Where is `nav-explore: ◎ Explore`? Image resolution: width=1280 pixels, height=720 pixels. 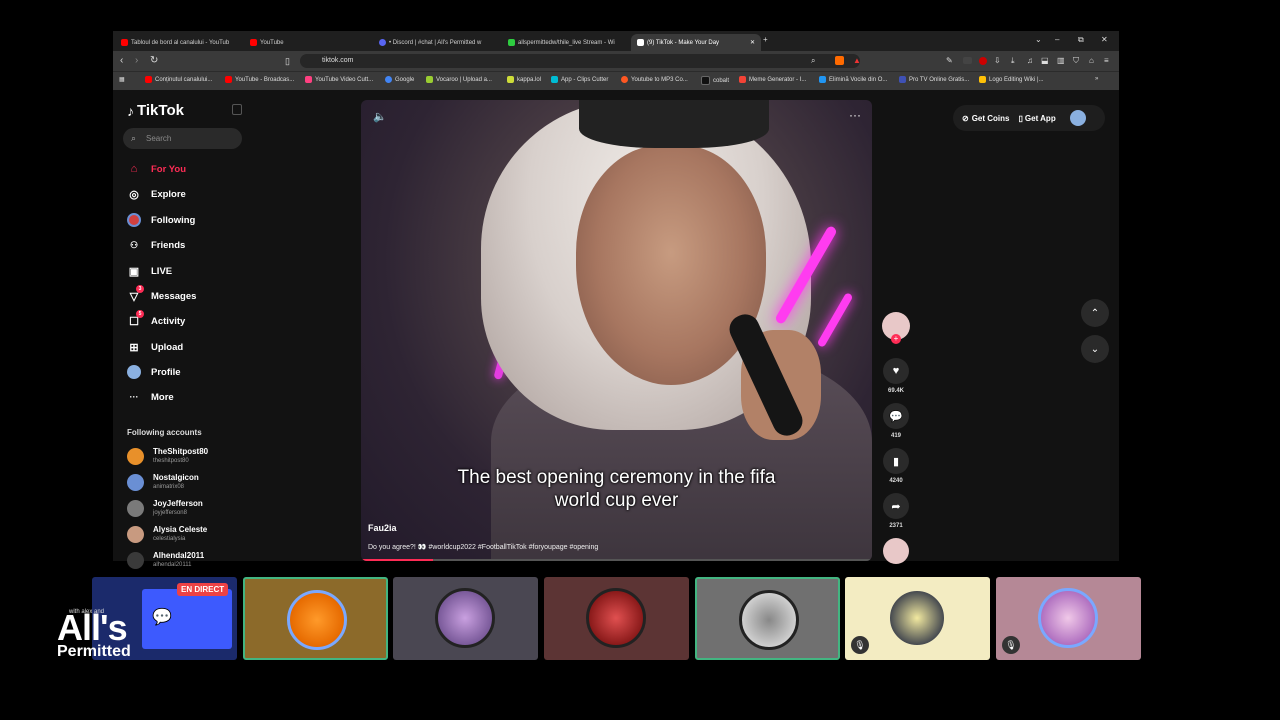
nav-explore: ◎ Explore is located at coordinates (156, 194).